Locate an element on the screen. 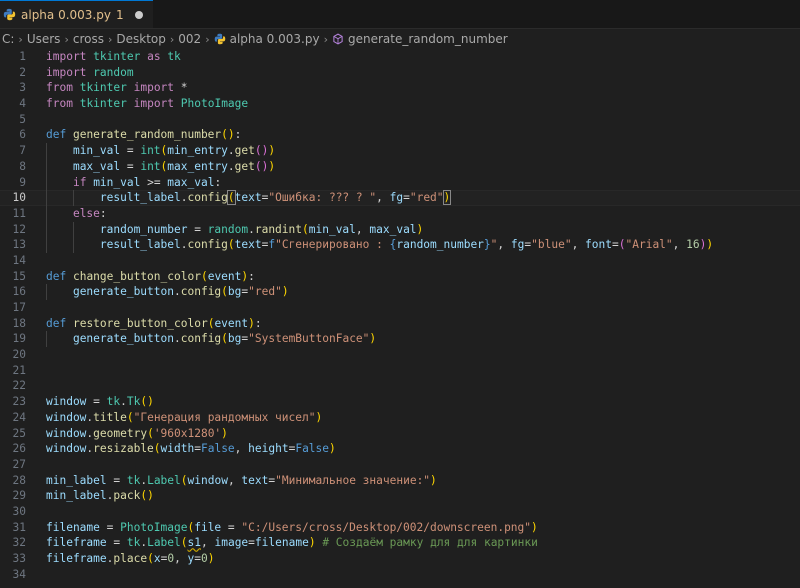  code-token: min_label is located at coordinates (76, 480).